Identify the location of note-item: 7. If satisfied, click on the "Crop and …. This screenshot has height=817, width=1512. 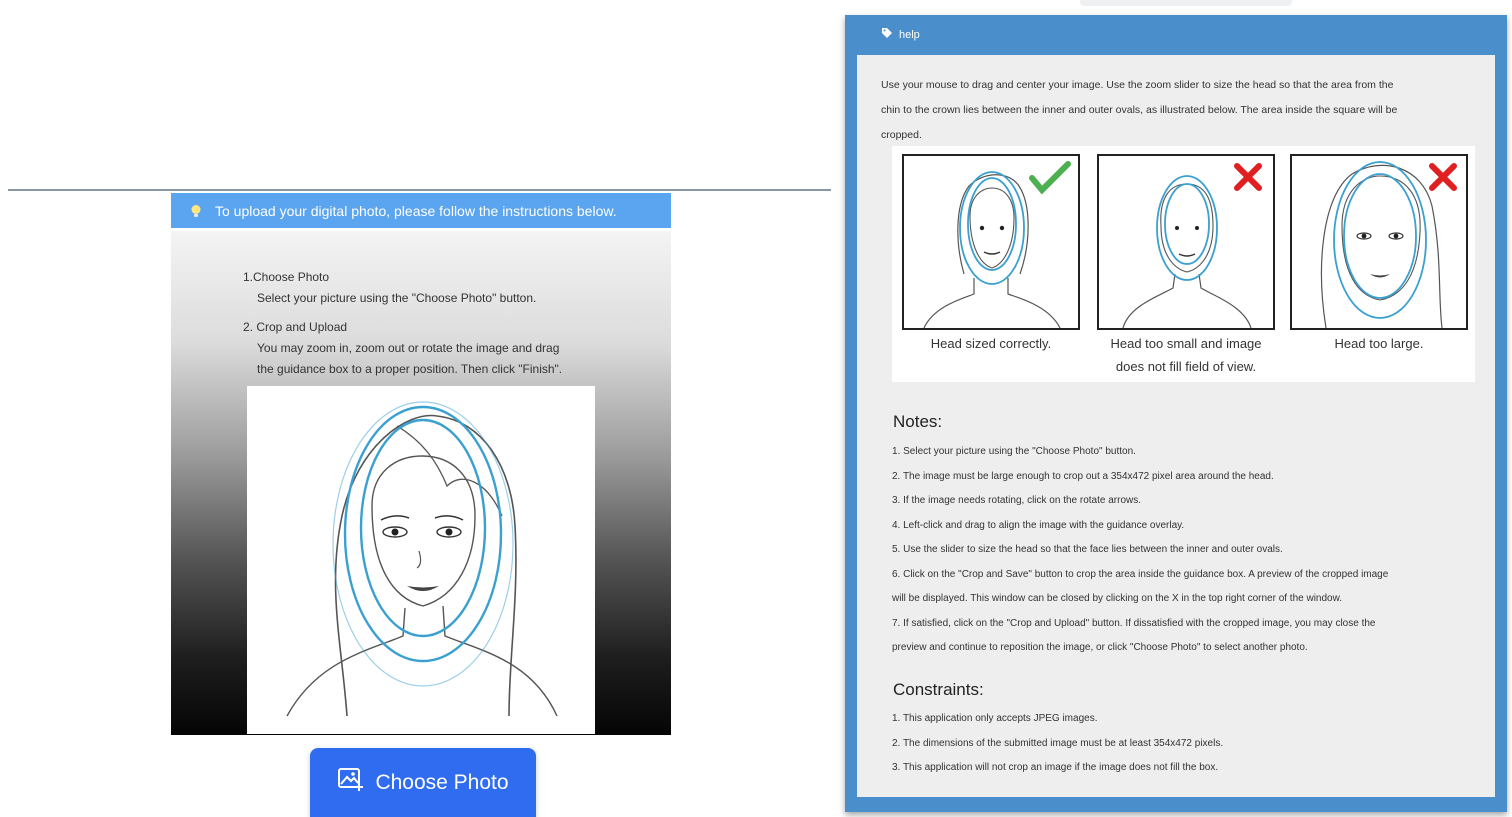
(1134, 623).